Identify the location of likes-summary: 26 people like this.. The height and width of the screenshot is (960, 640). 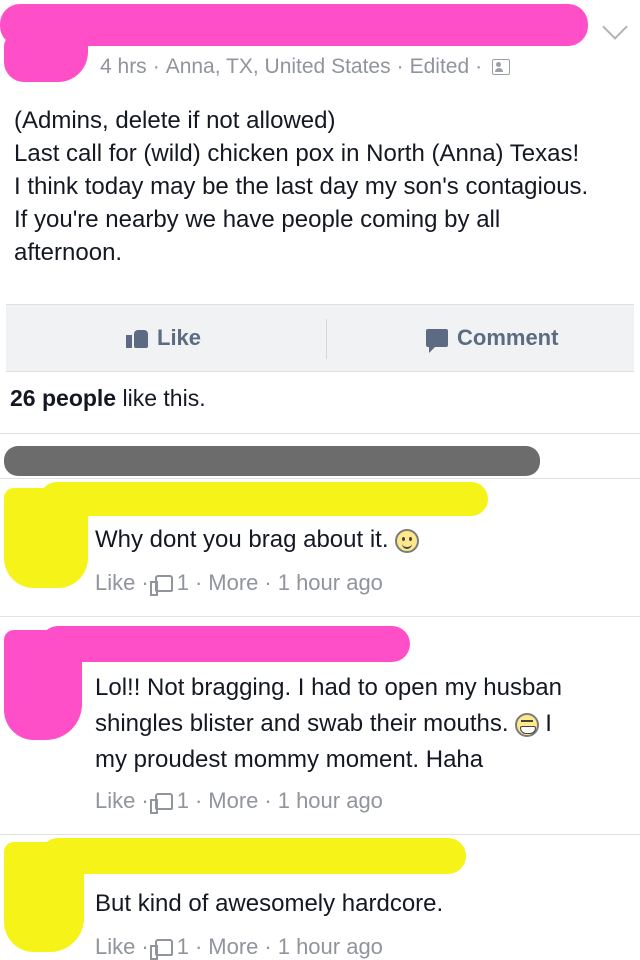
(108, 398).